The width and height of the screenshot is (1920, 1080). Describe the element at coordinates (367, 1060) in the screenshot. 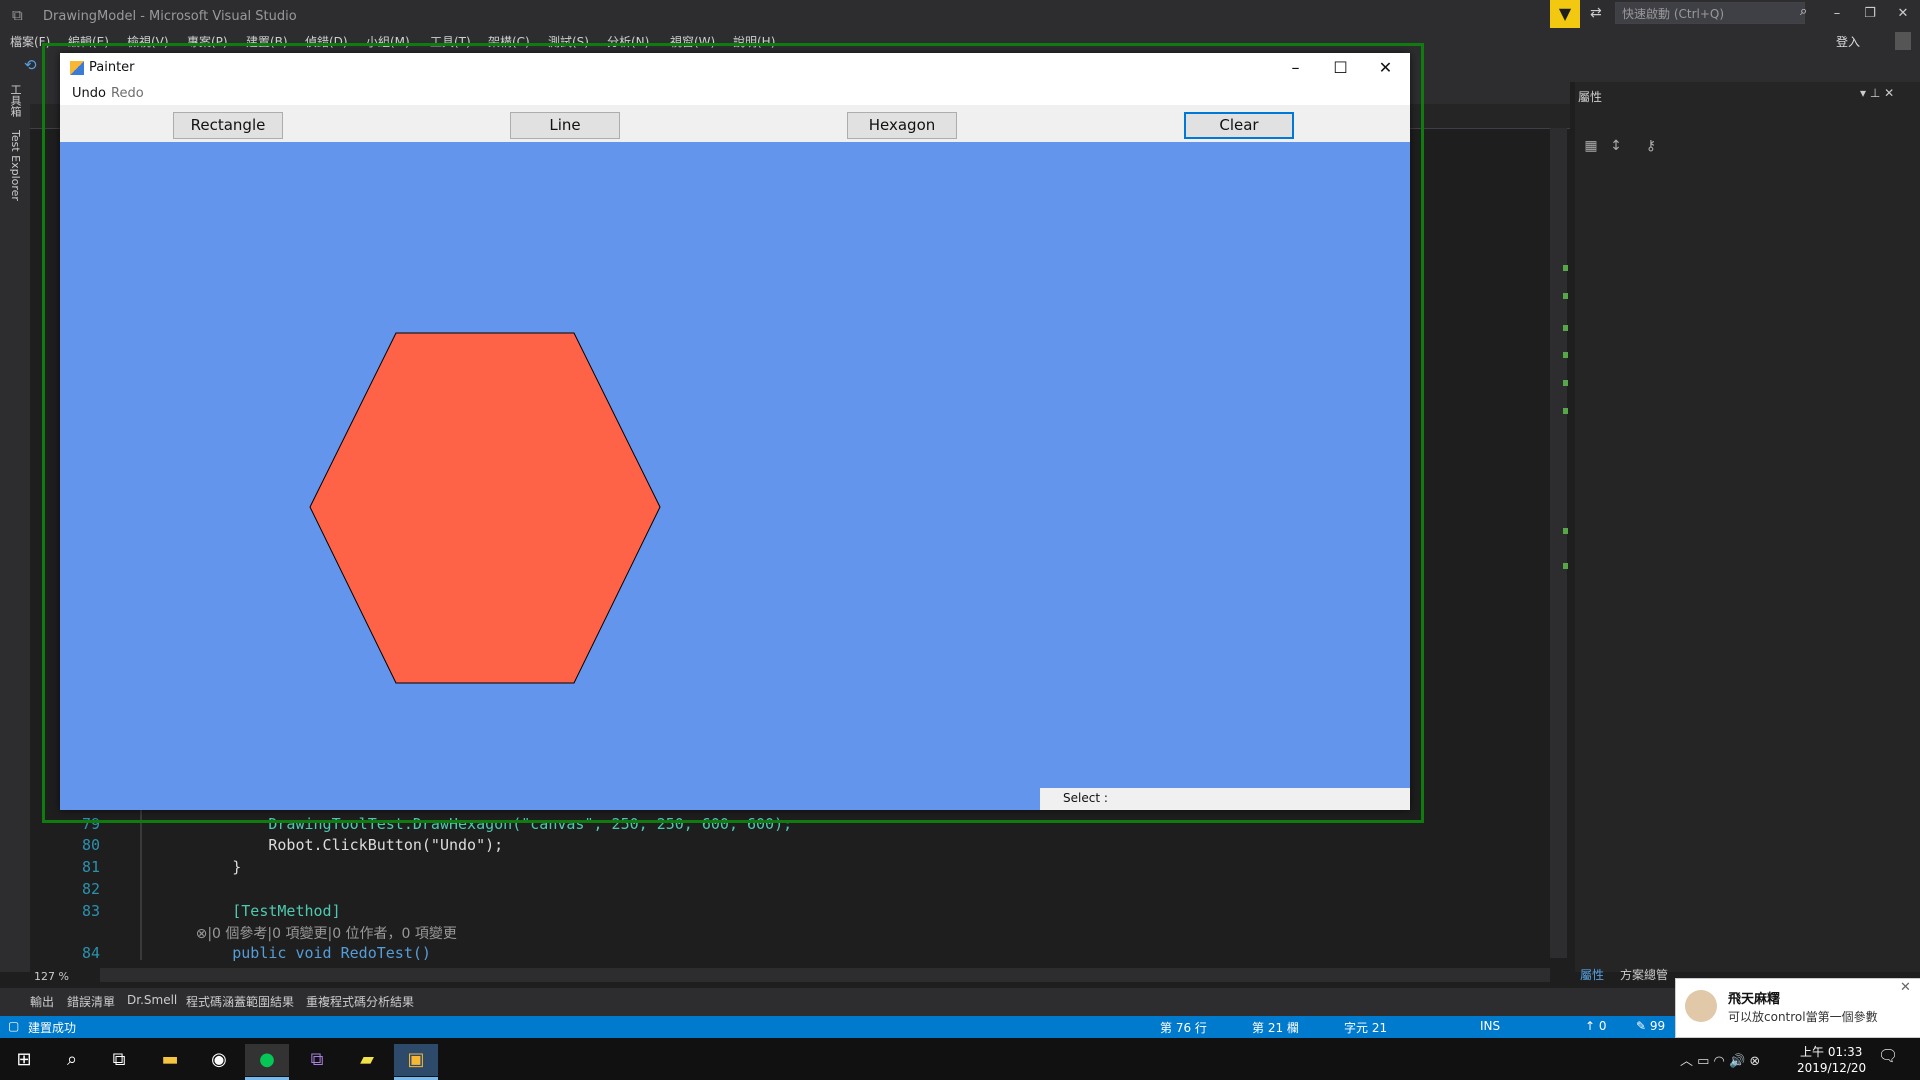

I see `sticky-notes-icon: ▰` at that location.